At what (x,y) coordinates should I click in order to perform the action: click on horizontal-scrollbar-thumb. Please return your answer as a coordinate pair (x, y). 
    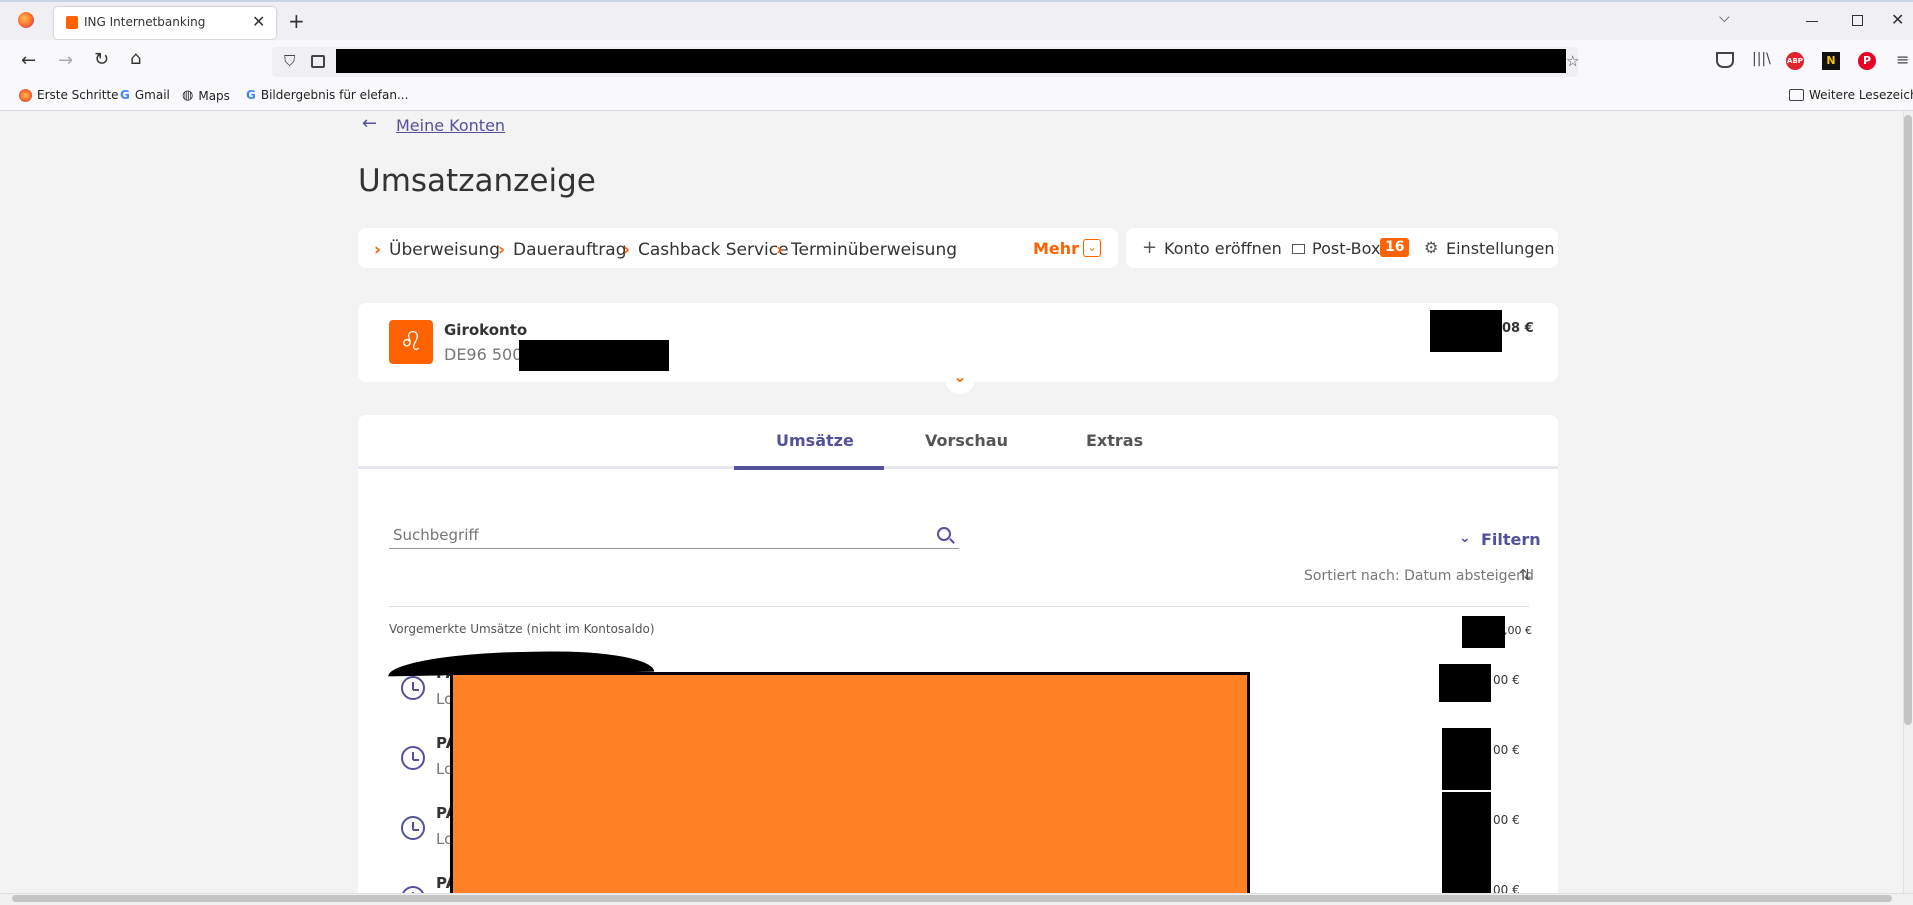
    Looking at the image, I should click on (952, 898).